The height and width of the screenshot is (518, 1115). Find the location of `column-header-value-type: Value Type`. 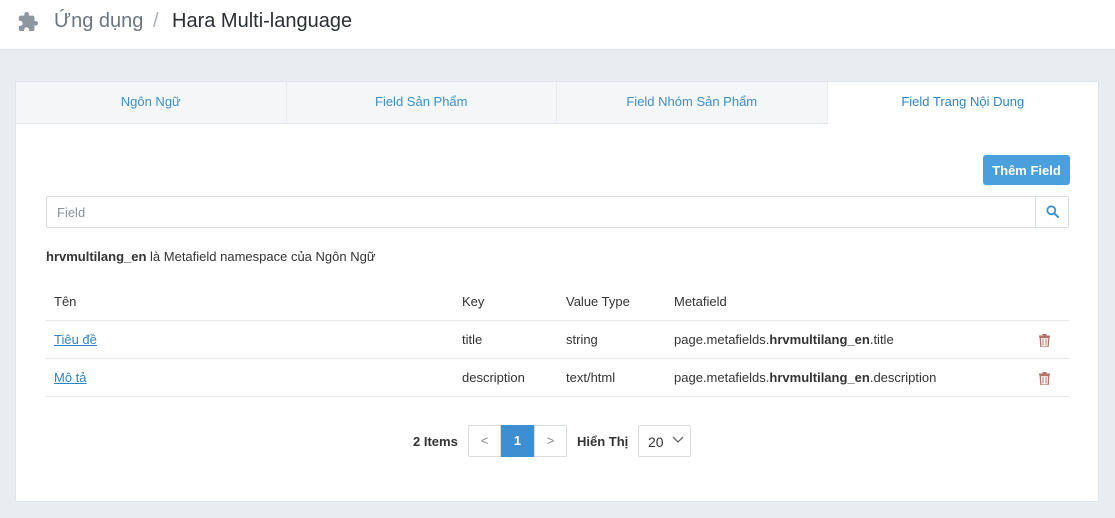

column-header-value-type: Value Type is located at coordinates (620, 302).